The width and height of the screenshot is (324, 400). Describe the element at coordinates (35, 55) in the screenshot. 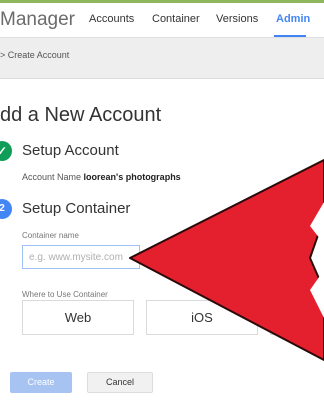

I see `breadcrumb: > Create Account` at that location.